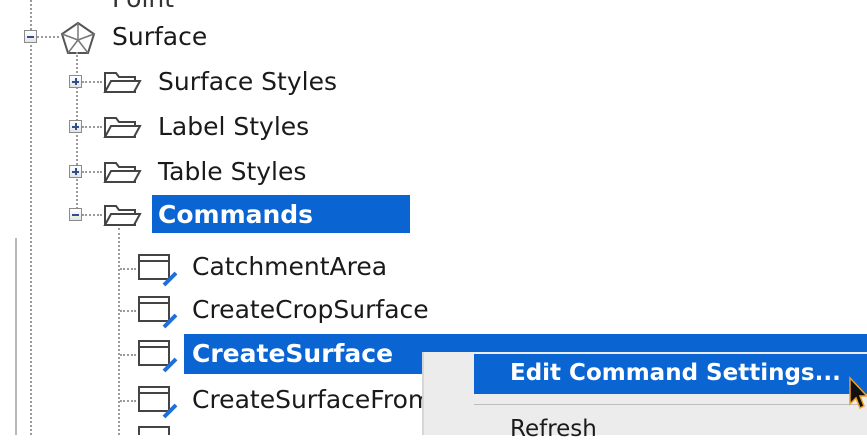 The image size is (867, 442). Describe the element at coordinates (236, 214) in the screenshot. I see `tree-item-label: Commands` at that location.